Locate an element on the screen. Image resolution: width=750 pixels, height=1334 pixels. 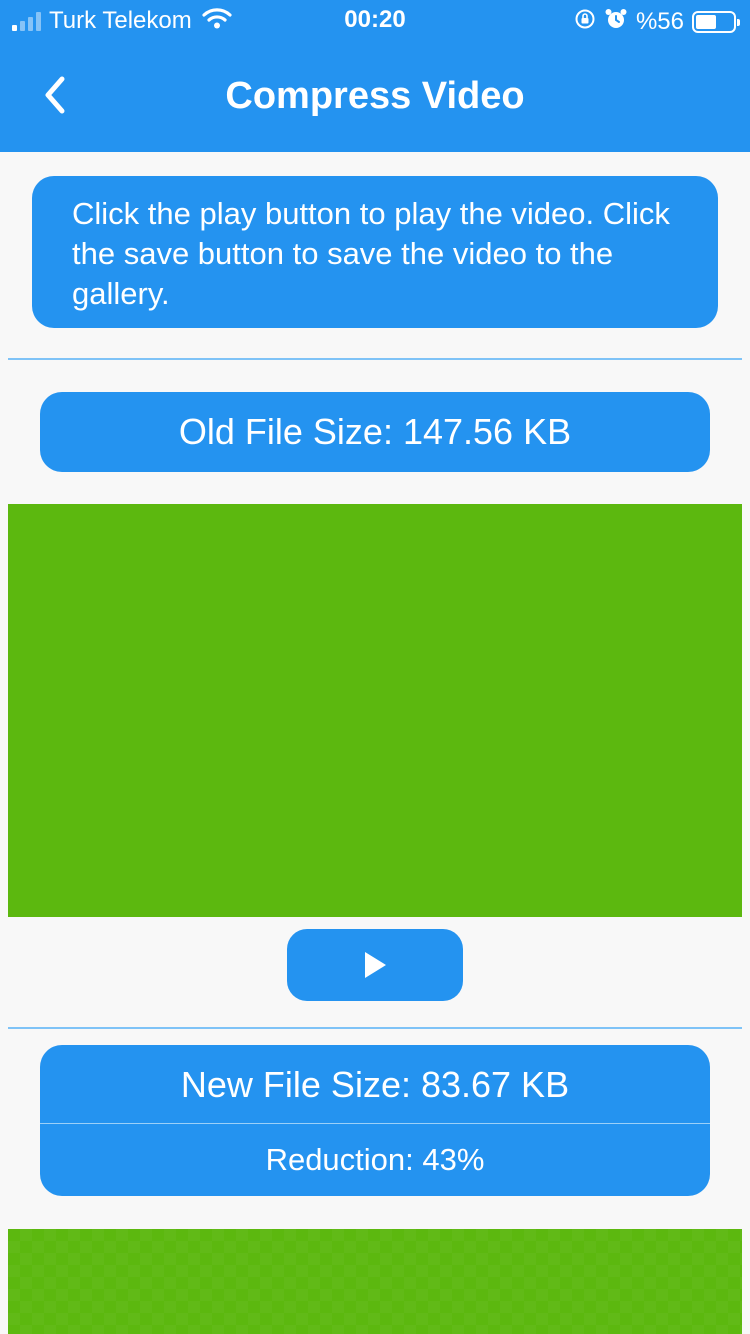
play-button is located at coordinates (375, 965).